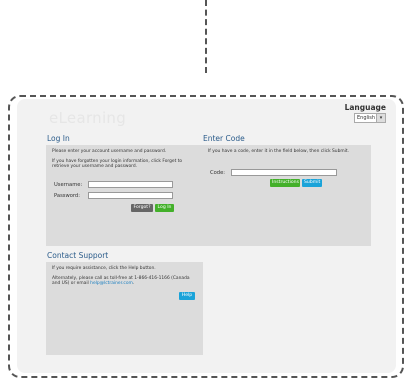 The height and width of the screenshot is (386, 414). I want to click on brand-logo: eLearning, so click(88, 118).